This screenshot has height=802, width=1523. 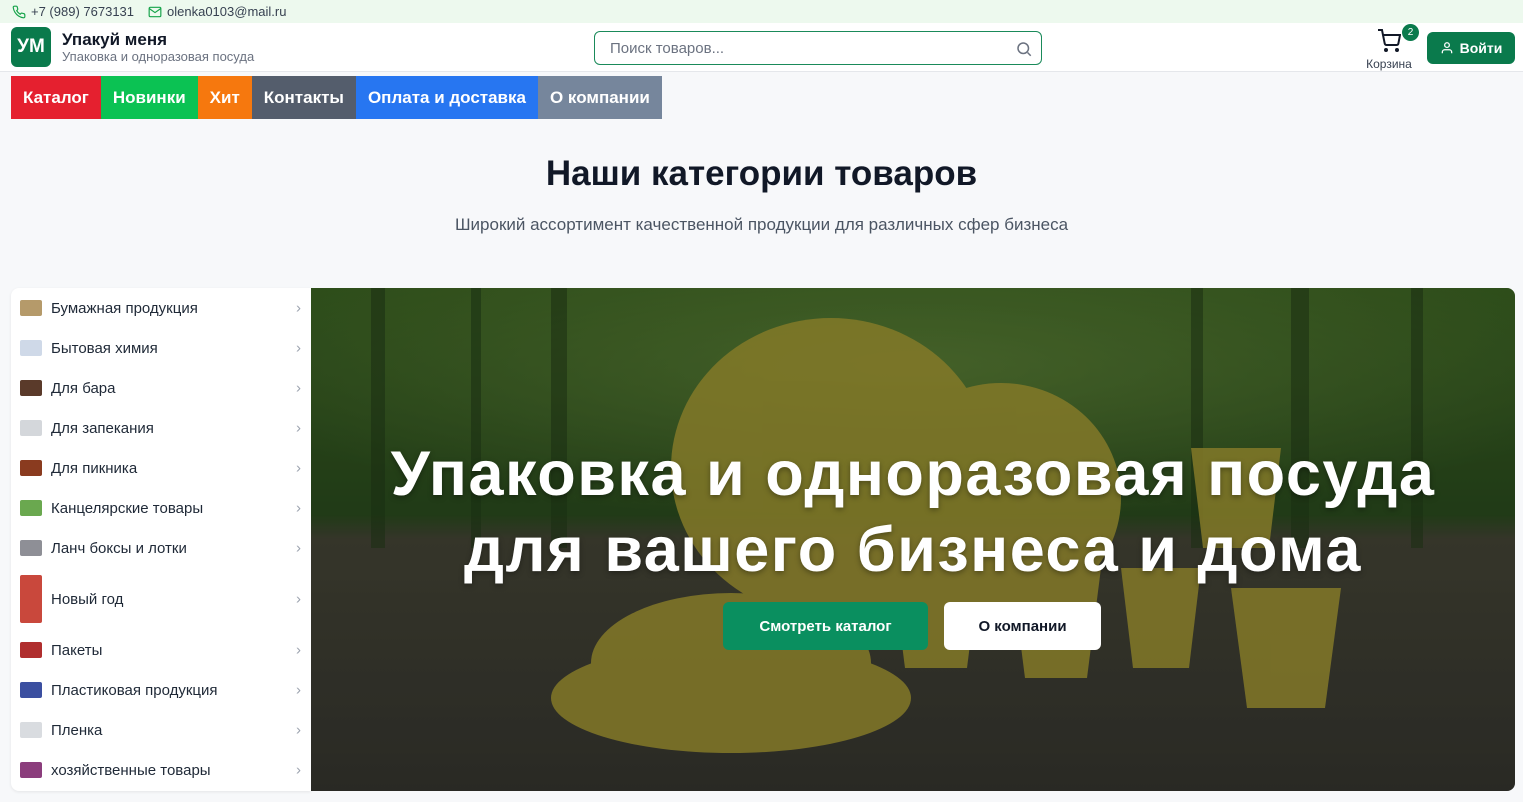 I want to click on category-item: Пленка ›, so click(x=161, y=730).